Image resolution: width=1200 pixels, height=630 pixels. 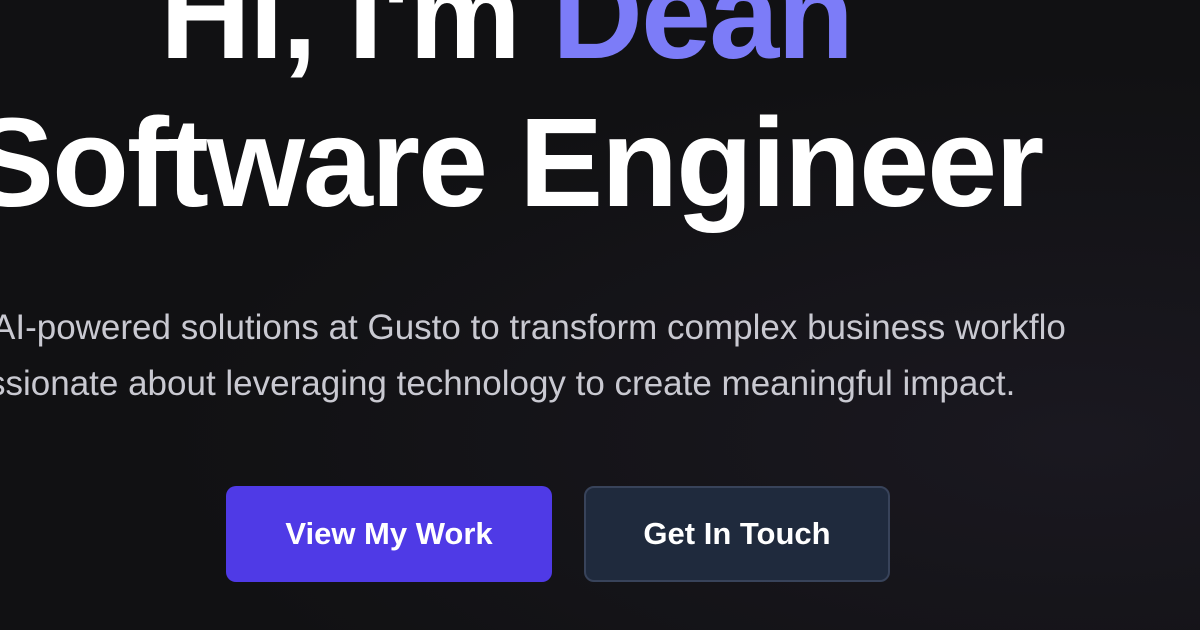 What do you see at coordinates (703, 42) in the screenshot?
I see `hero-name: Dean` at bounding box center [703, 42].